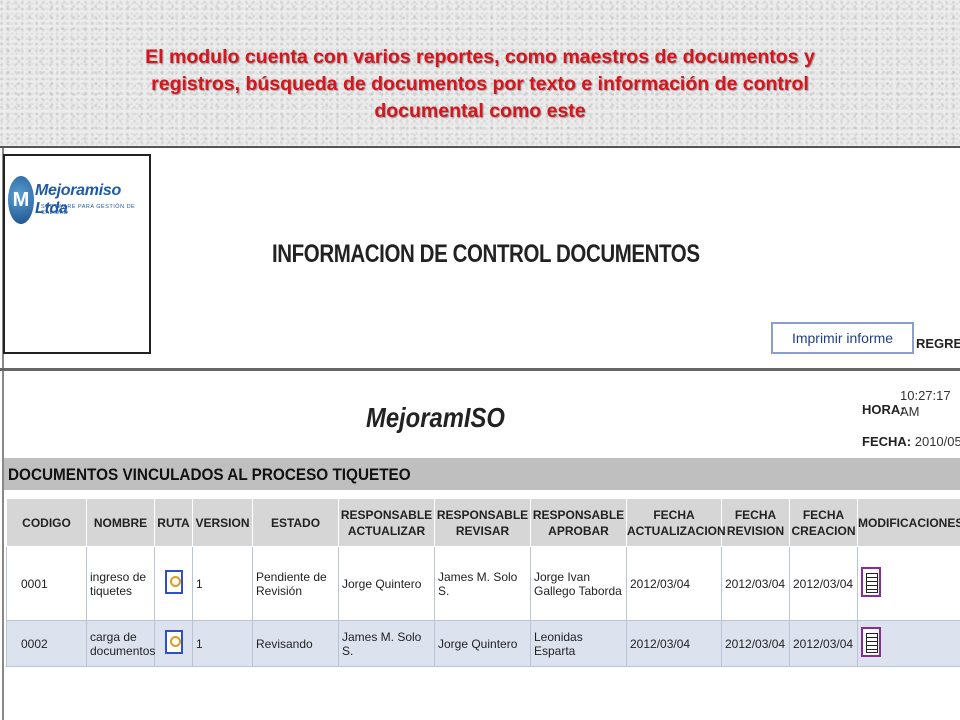  I want to click on cell-resp-revisar: Jorge Quintero, so click(482, 643).